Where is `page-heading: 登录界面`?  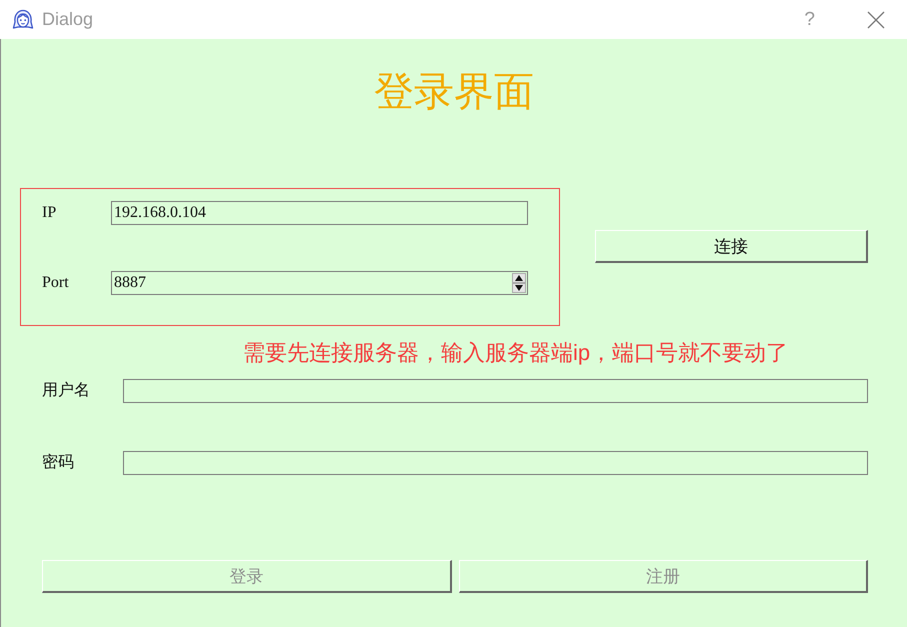
page-heading: 登录界面 is located at coordinates (454, 92).